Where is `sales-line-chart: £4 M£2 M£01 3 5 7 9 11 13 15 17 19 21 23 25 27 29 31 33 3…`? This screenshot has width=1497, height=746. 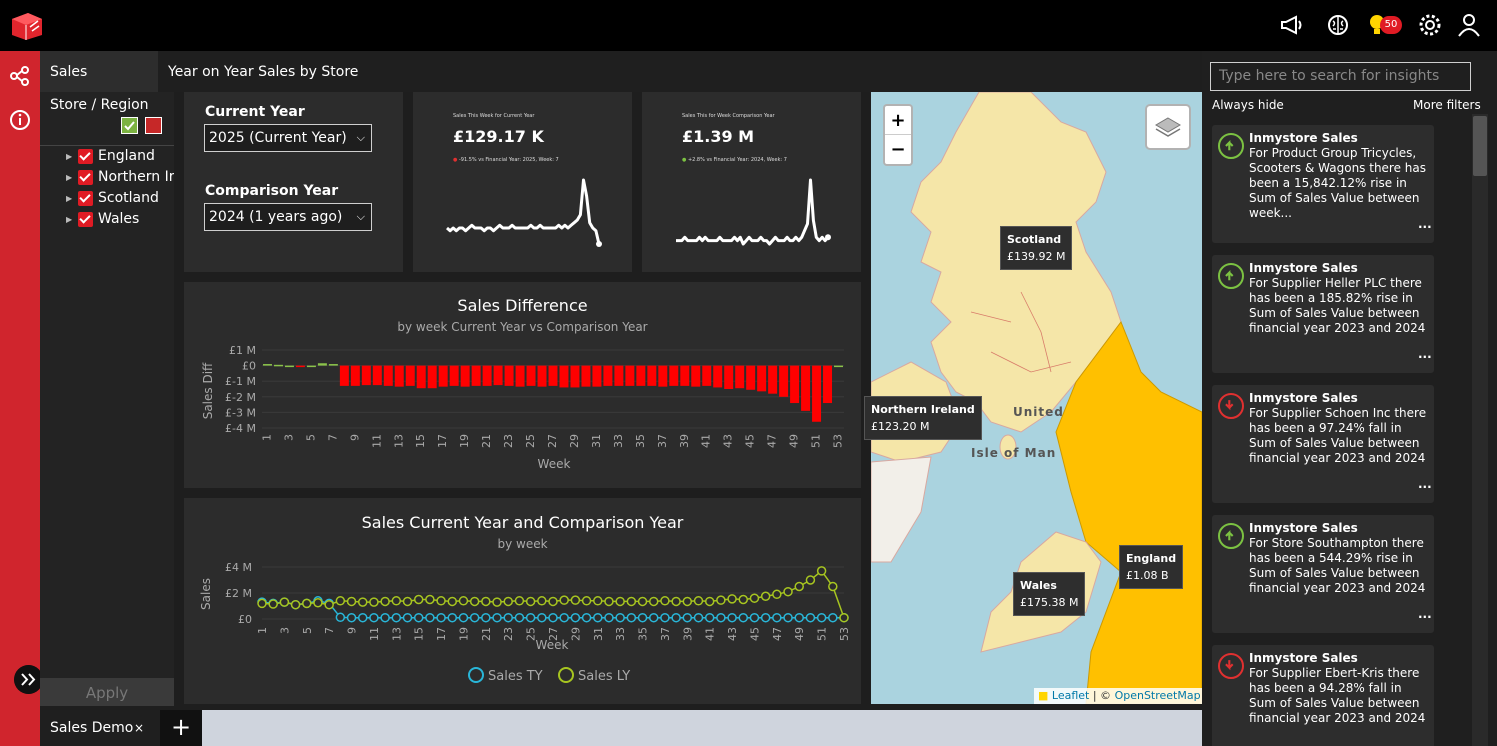
sales-line-chart: £4 M£2 M£01 3 5 7 9 11 13 15 17 19 21 23 25 27 29 31 33 3… is located at coordinates (525, 622).